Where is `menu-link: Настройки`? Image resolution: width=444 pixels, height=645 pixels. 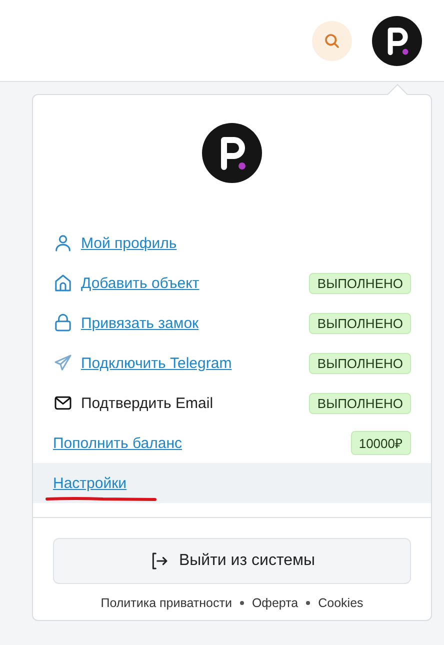 menu-link: Настройки is located at coordinates (90, 483).